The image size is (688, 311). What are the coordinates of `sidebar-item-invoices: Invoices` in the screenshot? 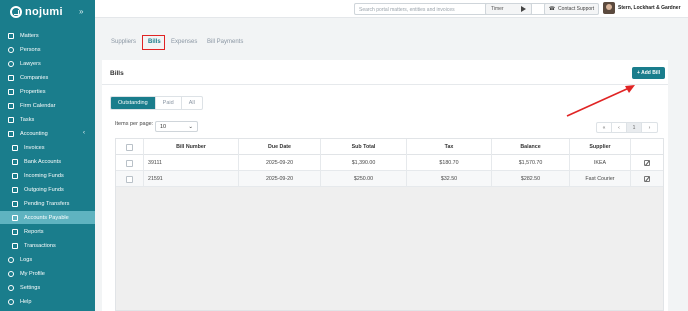 It's located at (47, 147).